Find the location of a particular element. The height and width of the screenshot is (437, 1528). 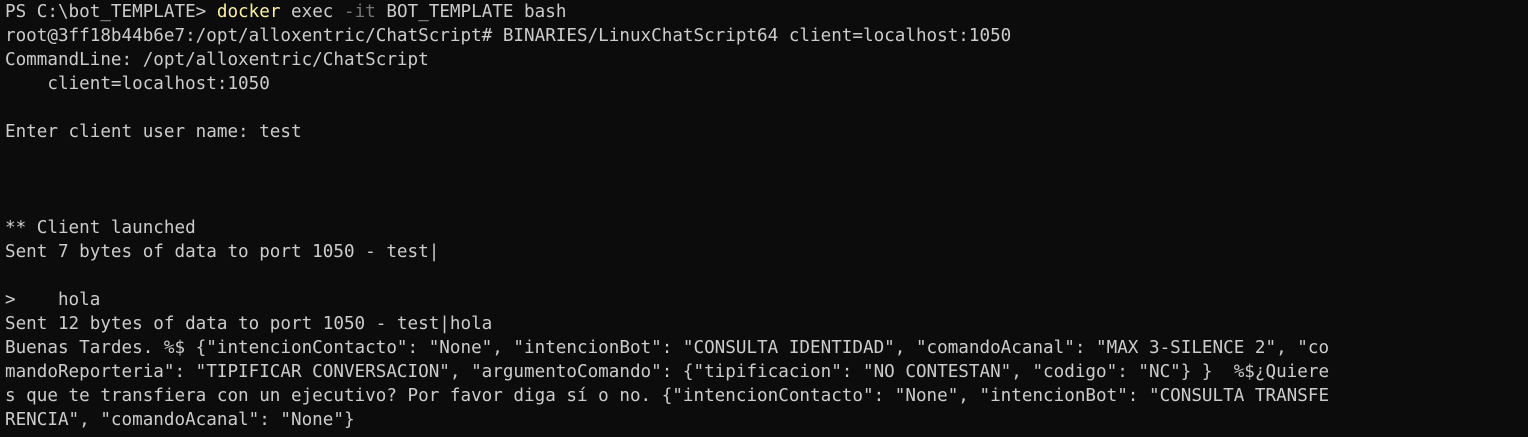

output-line: CommandLine: /opt/alloxentric/ChatScript is located at coordinates (217, 60).